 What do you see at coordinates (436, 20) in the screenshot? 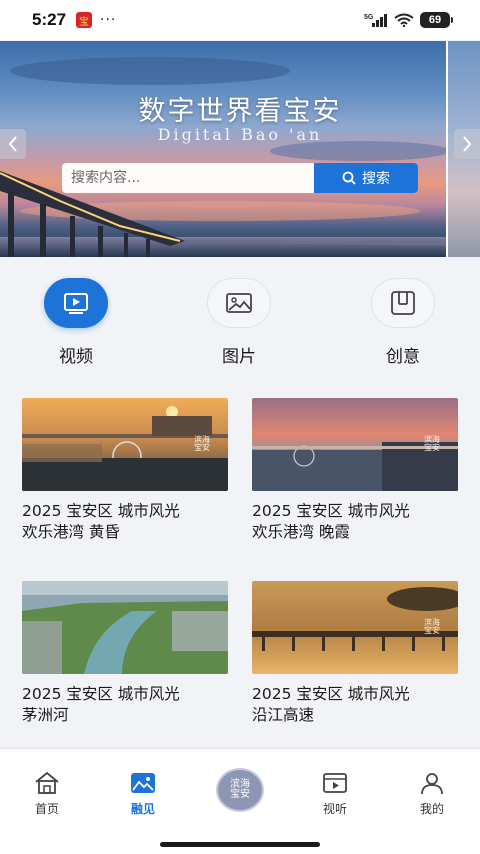
I see `battery-indicator: 69` at bounding box center [436, 20].